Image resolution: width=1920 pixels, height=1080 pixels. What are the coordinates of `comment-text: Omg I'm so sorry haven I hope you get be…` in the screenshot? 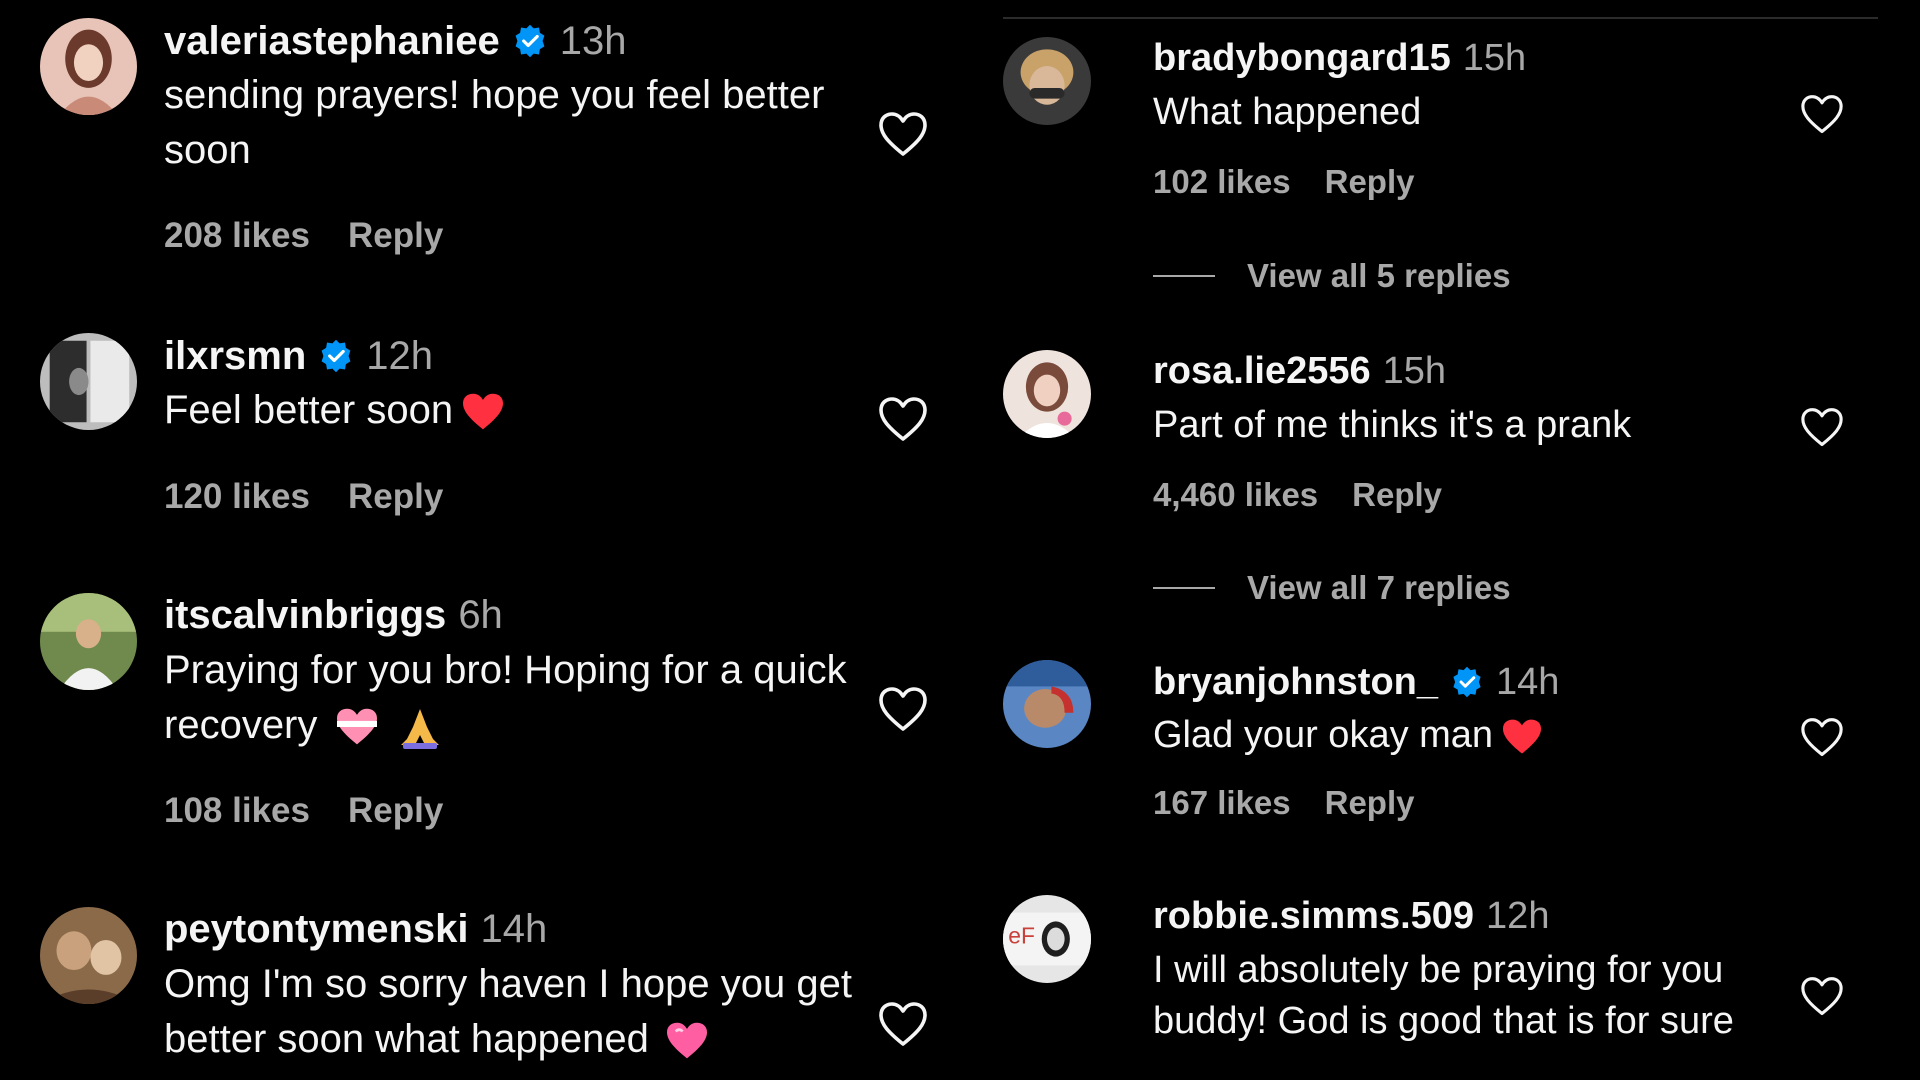 It's located at (508, 1011).